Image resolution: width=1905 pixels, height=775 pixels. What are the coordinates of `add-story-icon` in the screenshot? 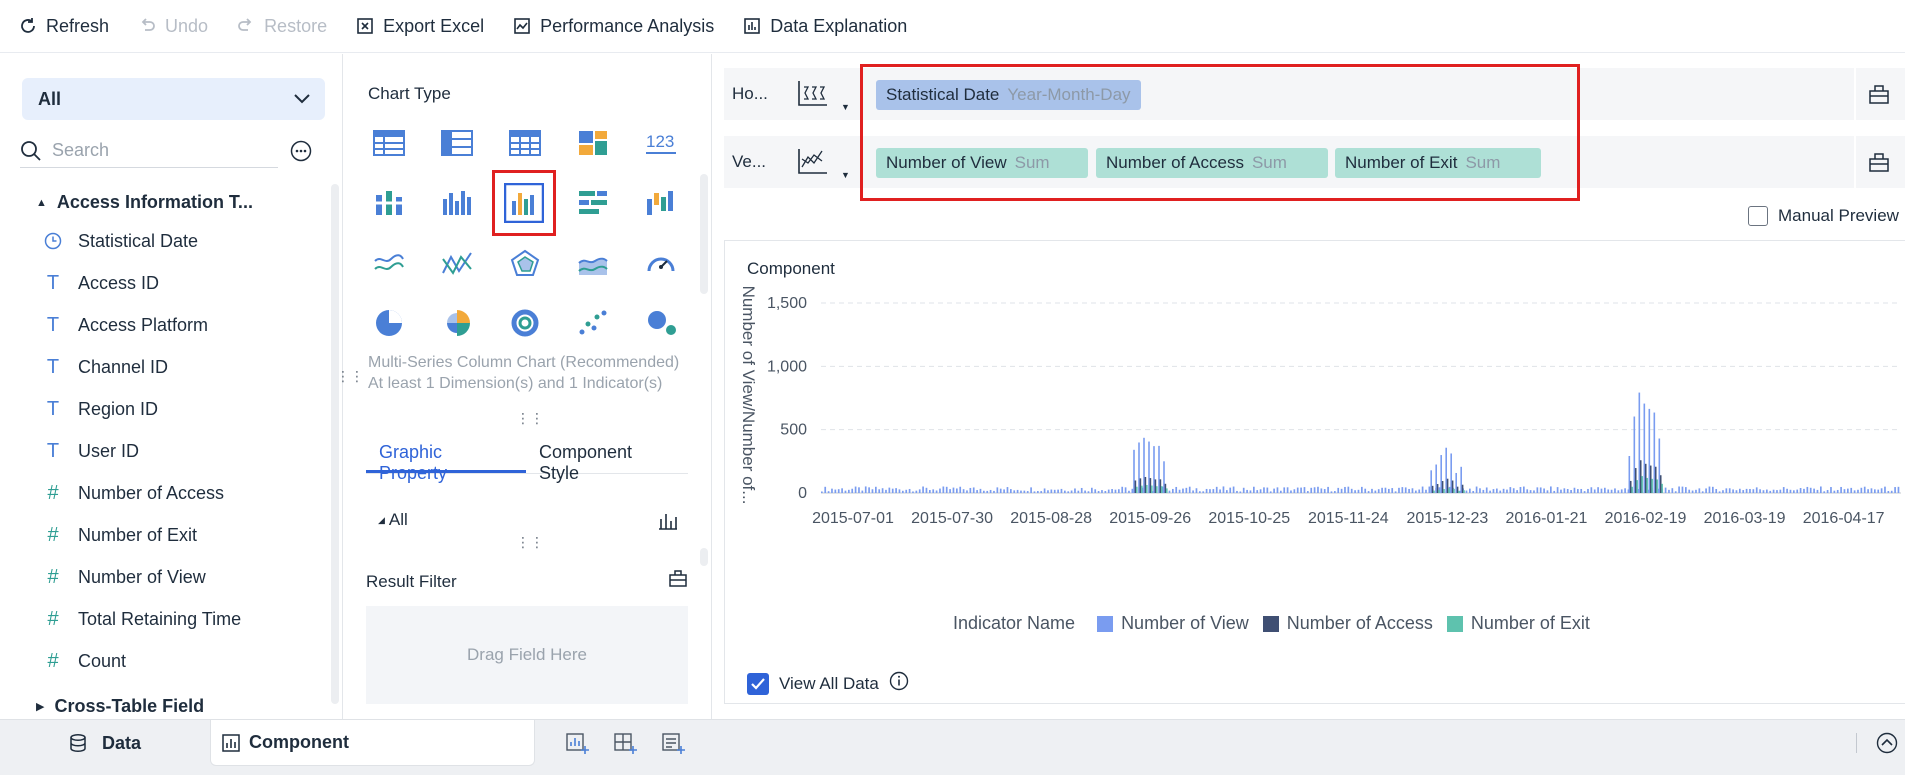 It's located at (673, 745).